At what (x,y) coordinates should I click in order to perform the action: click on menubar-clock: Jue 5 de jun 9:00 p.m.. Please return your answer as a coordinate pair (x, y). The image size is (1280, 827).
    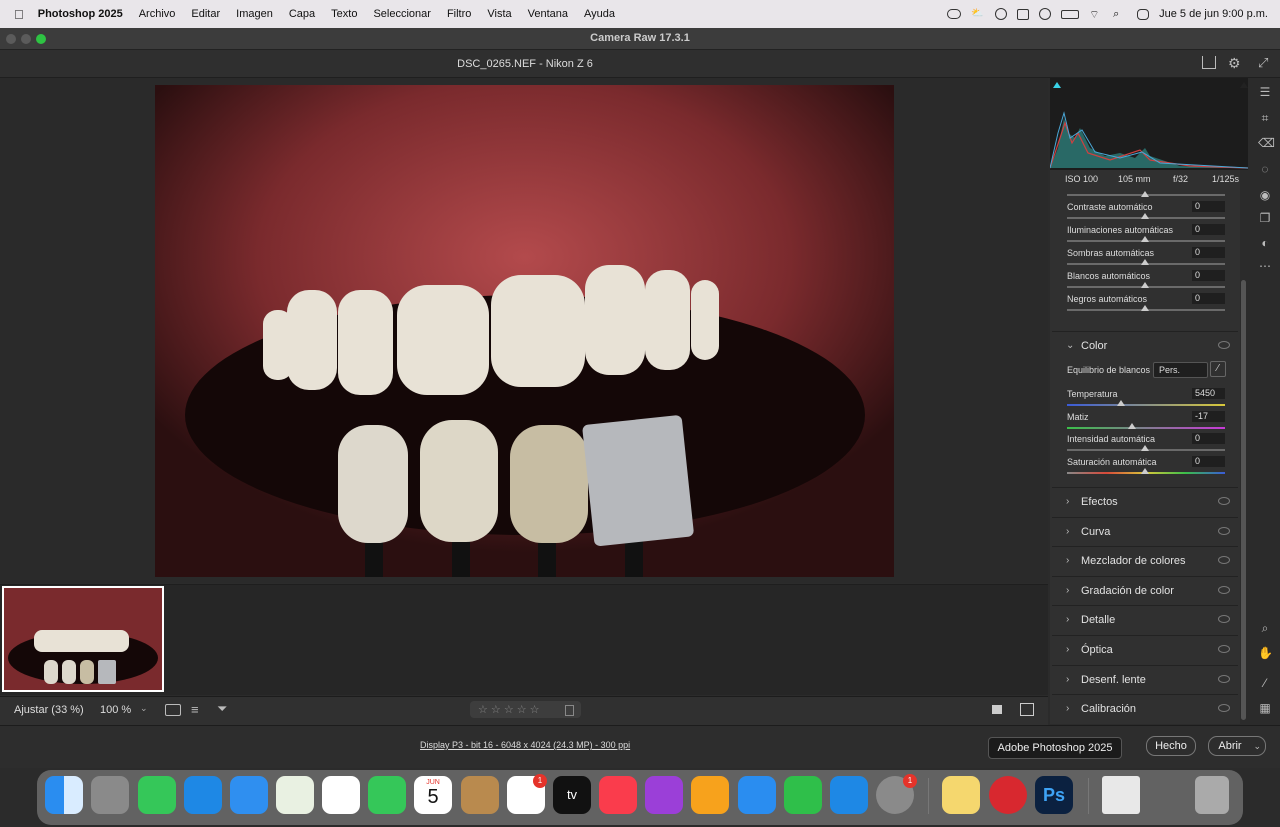
    Looking at the image, I should click on (1213, 14).